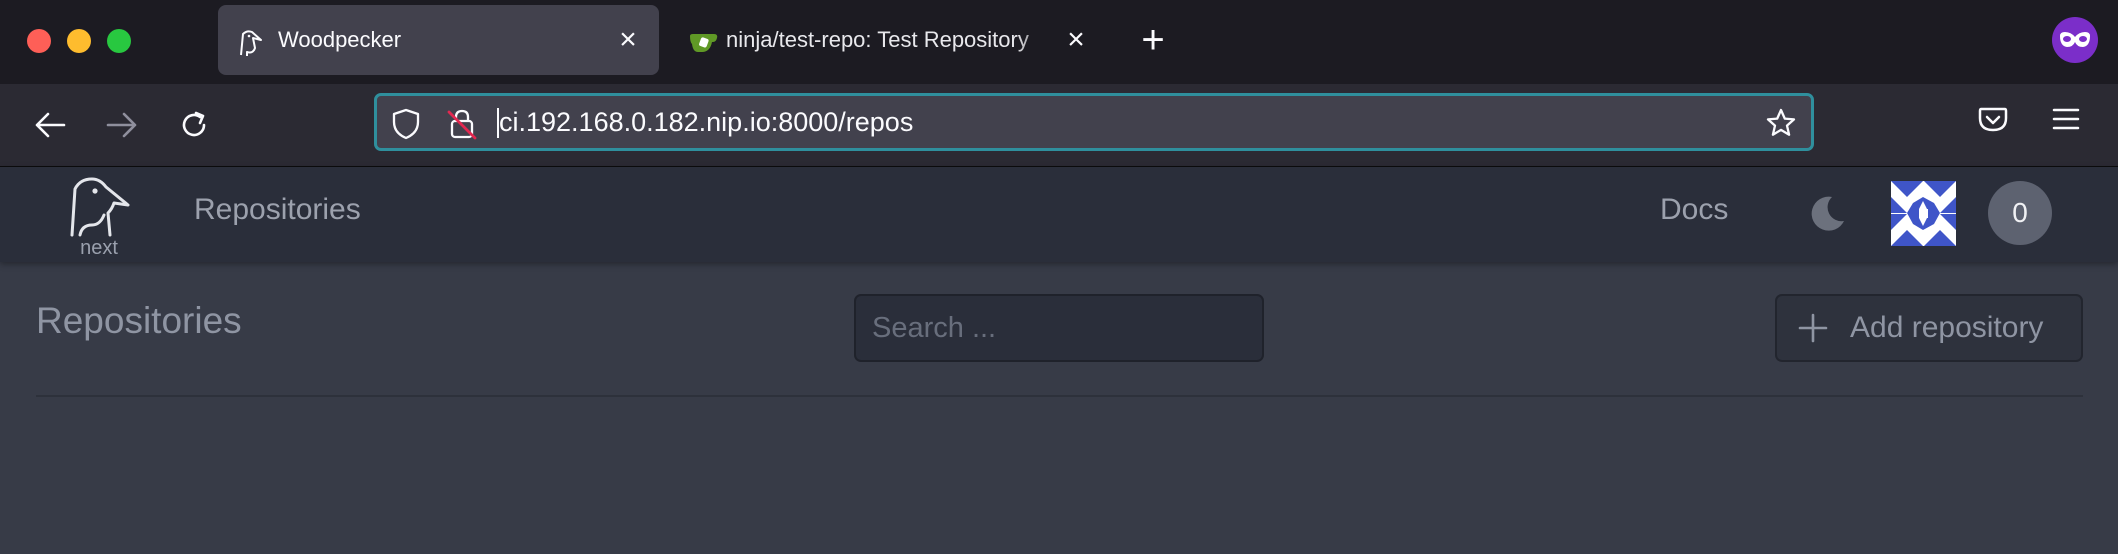 The height and width of the screenshot is (554, 2118). I want to click on divider, so click(1059, 396).